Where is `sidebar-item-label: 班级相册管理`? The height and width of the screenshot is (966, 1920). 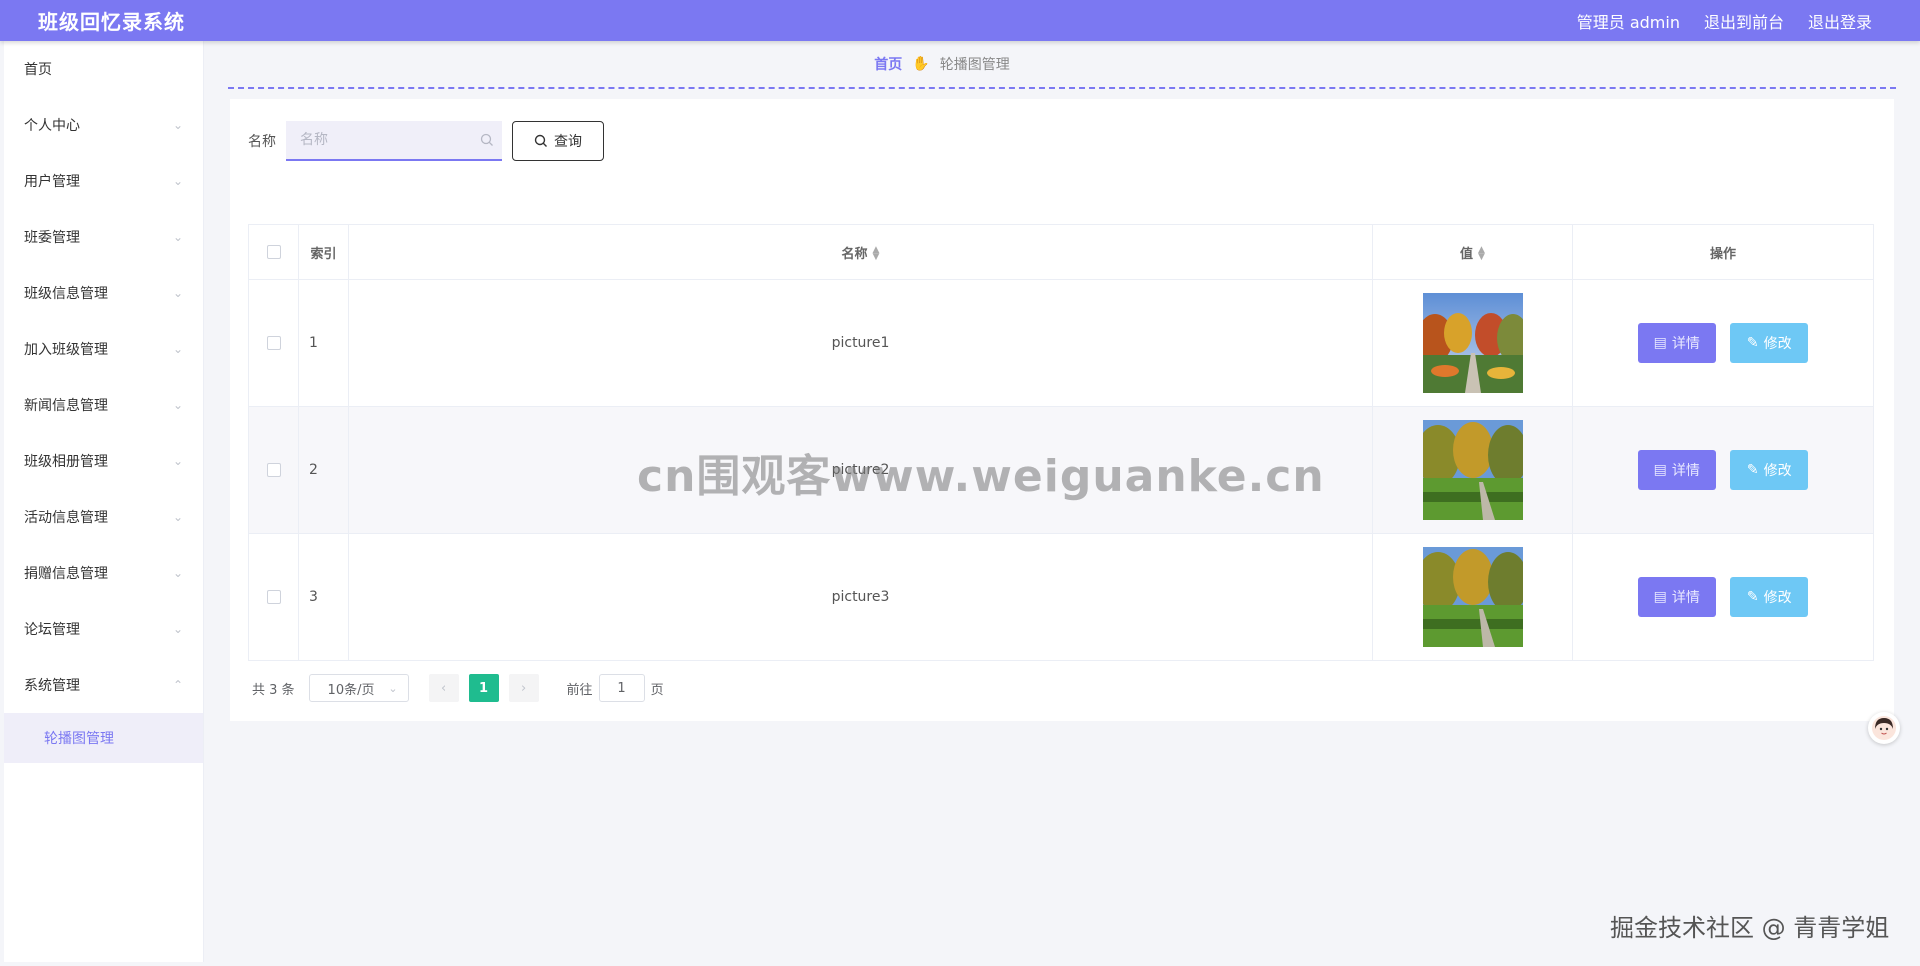 sidebar-item-label: 班级相册管理 is located at coordinates (66, 462).